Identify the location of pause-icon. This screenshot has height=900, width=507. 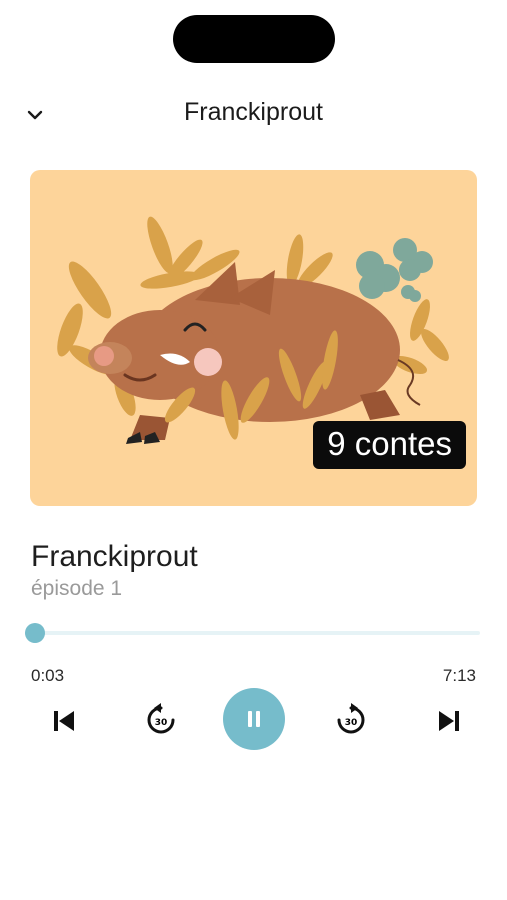
(254, 719).